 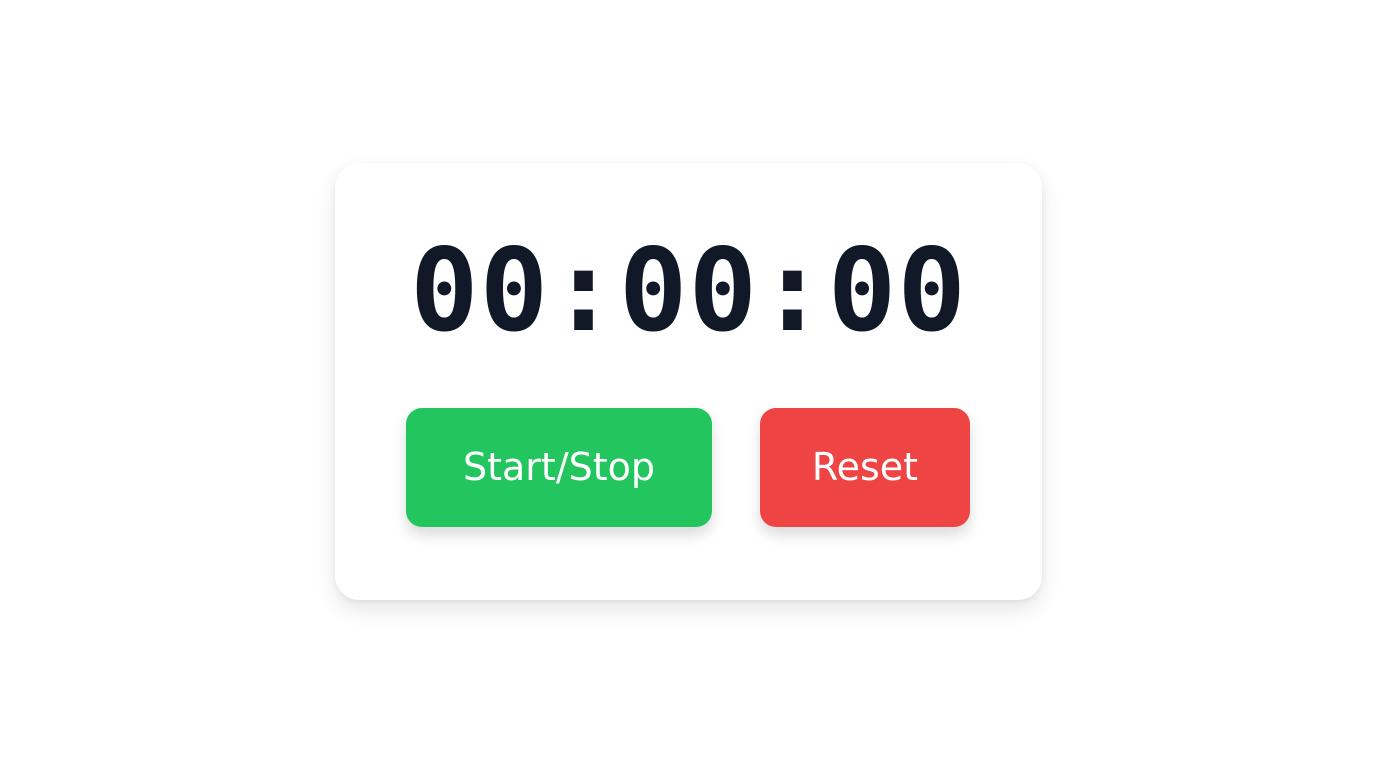 I want to click on time-display: 00:00:00, so click(x=688, y=290).